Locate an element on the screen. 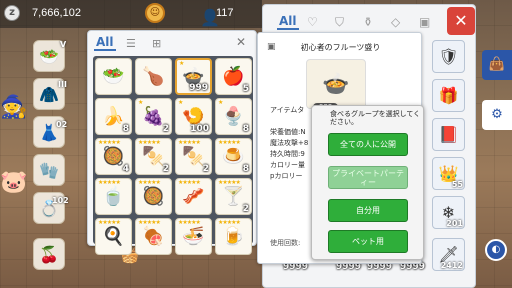 The image size is (512, 288). inventory-slot: ★ 🍨 8 is located at coordinates (233, 116).